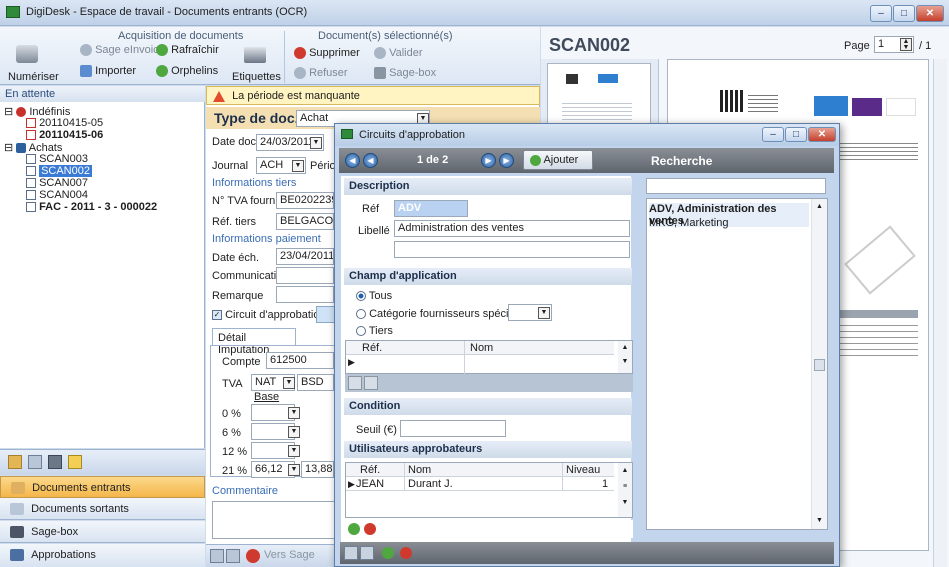  I want to click on folder-icon, so click(15, 462).